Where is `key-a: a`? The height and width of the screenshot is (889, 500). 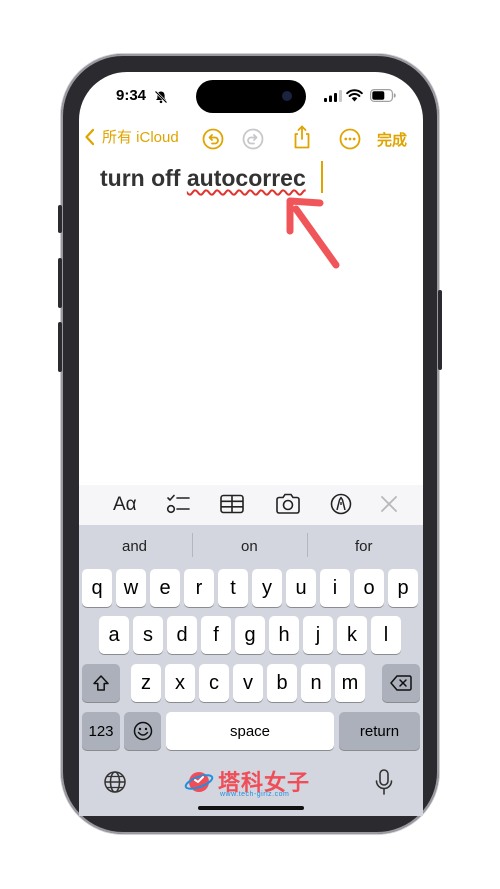 key-a: a is located at coordinates (114, 635).